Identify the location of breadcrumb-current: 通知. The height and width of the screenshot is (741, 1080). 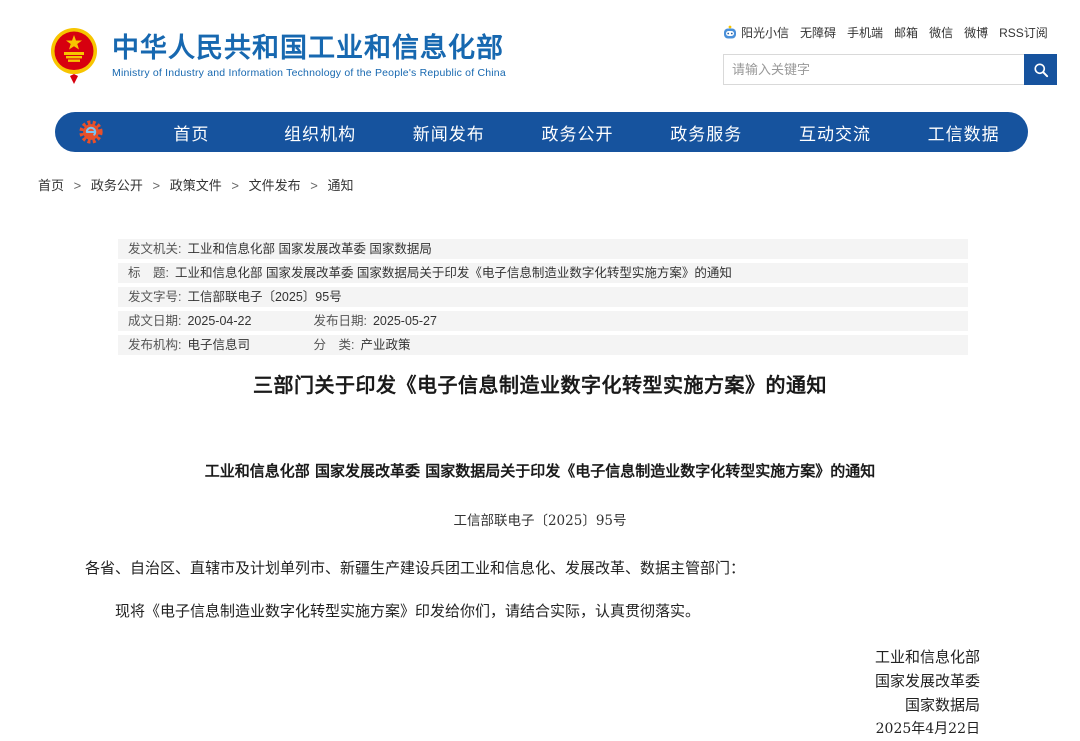
(340, 185).